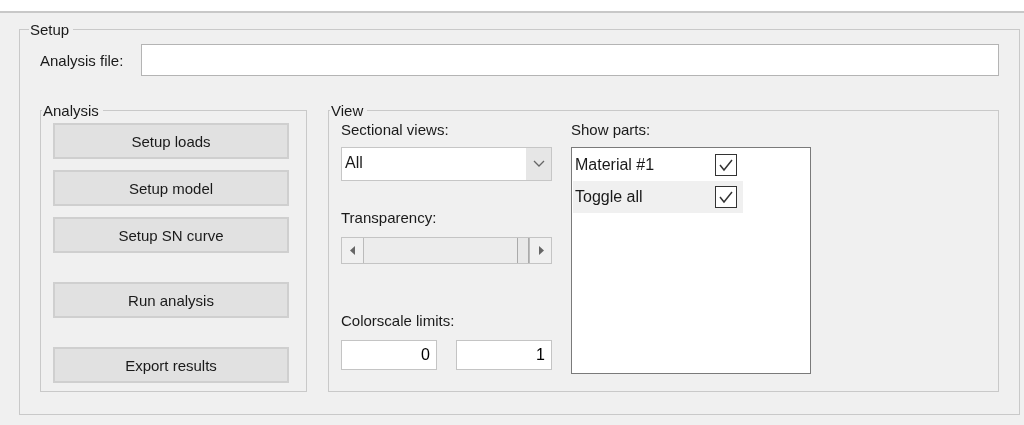  Describe the element at coordinates (398, 320) in the screenshot. I see `field-label: Colorscale limits:` at that location.